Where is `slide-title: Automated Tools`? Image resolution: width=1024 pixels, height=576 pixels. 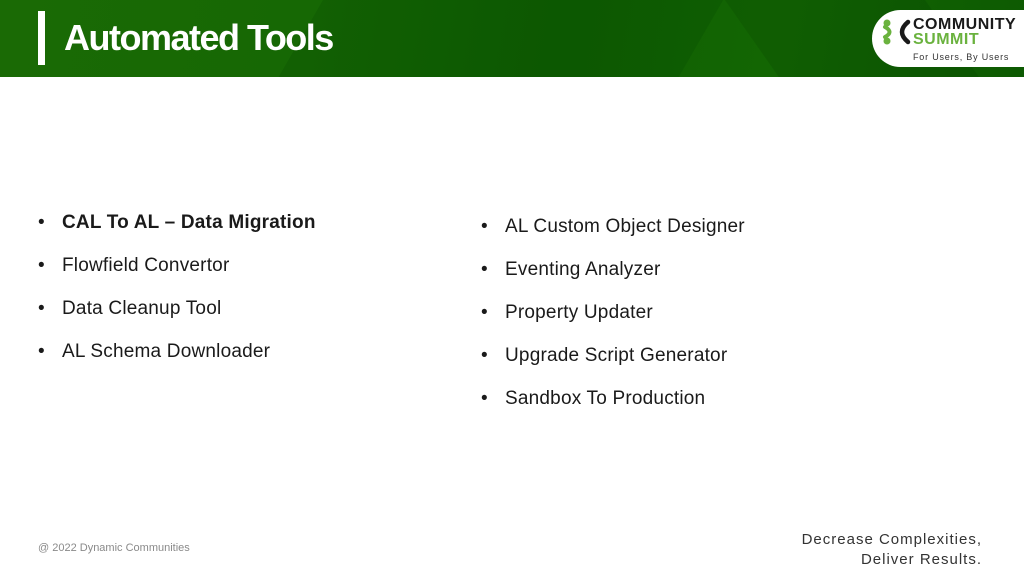
slide-title: Automated Tools is located at coordinates (199, 37).